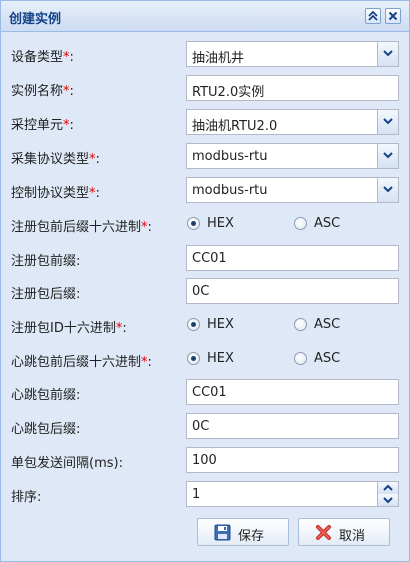 This screenshot has width=410, height=562. What do you see at coordinates (46, 294) in the screenshot?
I see `reg-suffix-label: 注册包后缀:` at bounding box center [46, 294].